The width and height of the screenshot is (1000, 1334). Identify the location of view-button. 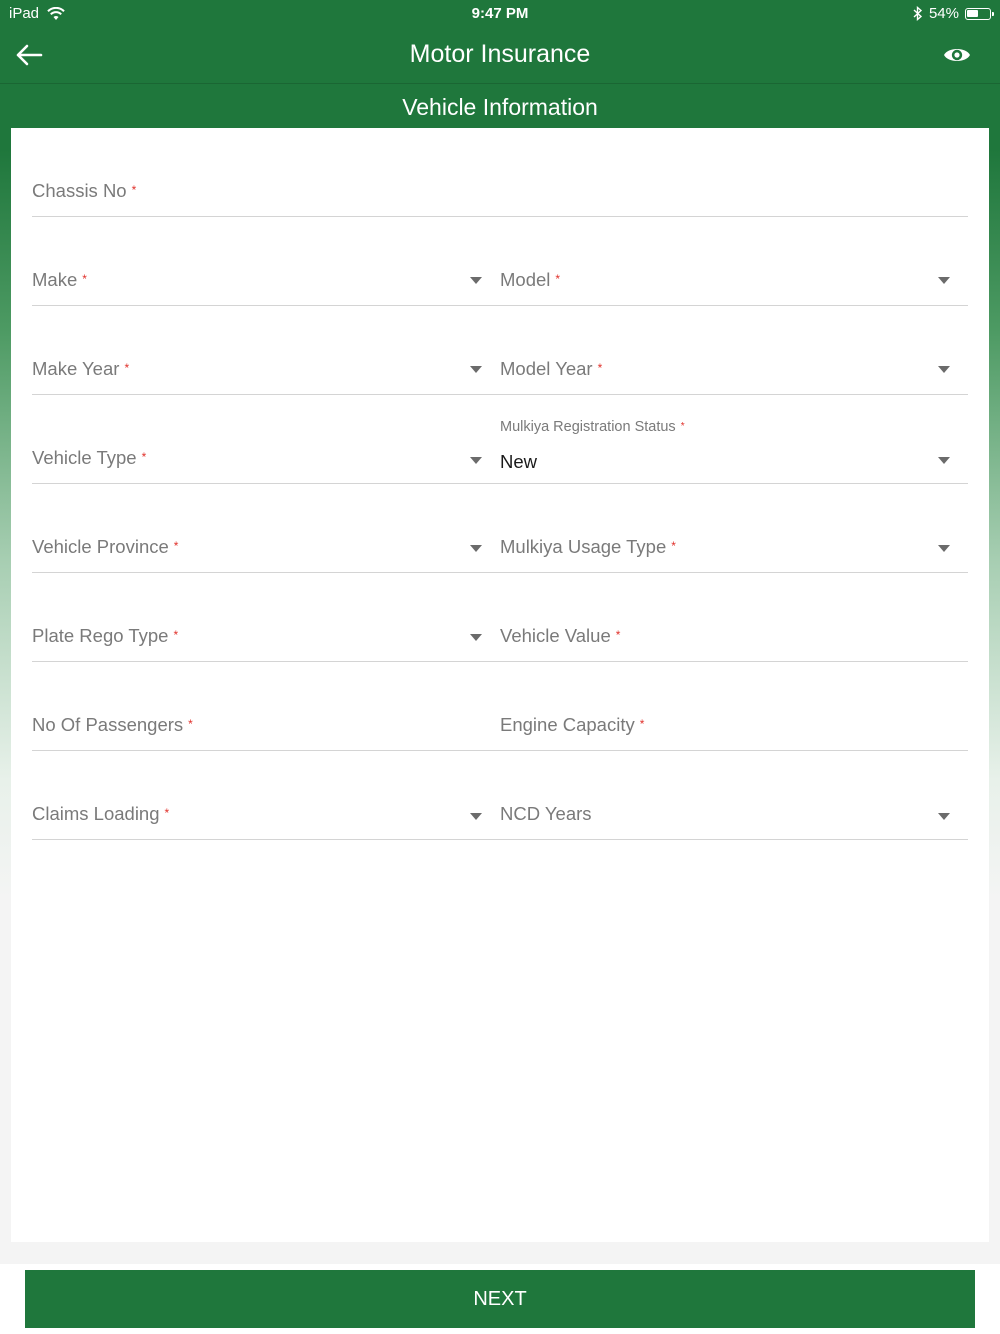
(957, 55).